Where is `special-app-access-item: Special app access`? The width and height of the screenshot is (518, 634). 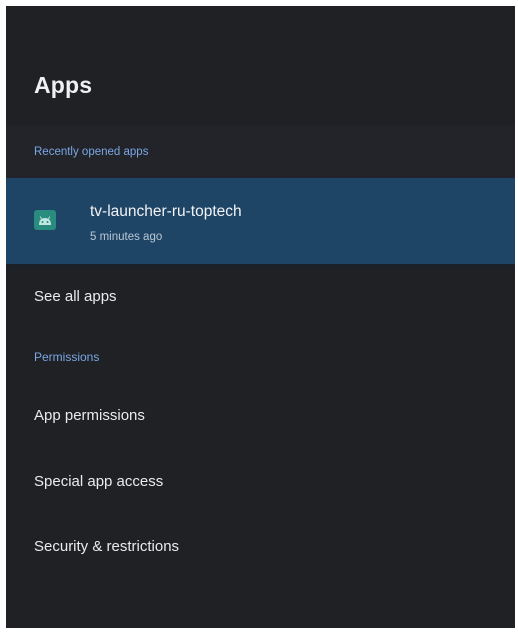 special-app-access-item: Special app access is located at coordinates (98, 481).